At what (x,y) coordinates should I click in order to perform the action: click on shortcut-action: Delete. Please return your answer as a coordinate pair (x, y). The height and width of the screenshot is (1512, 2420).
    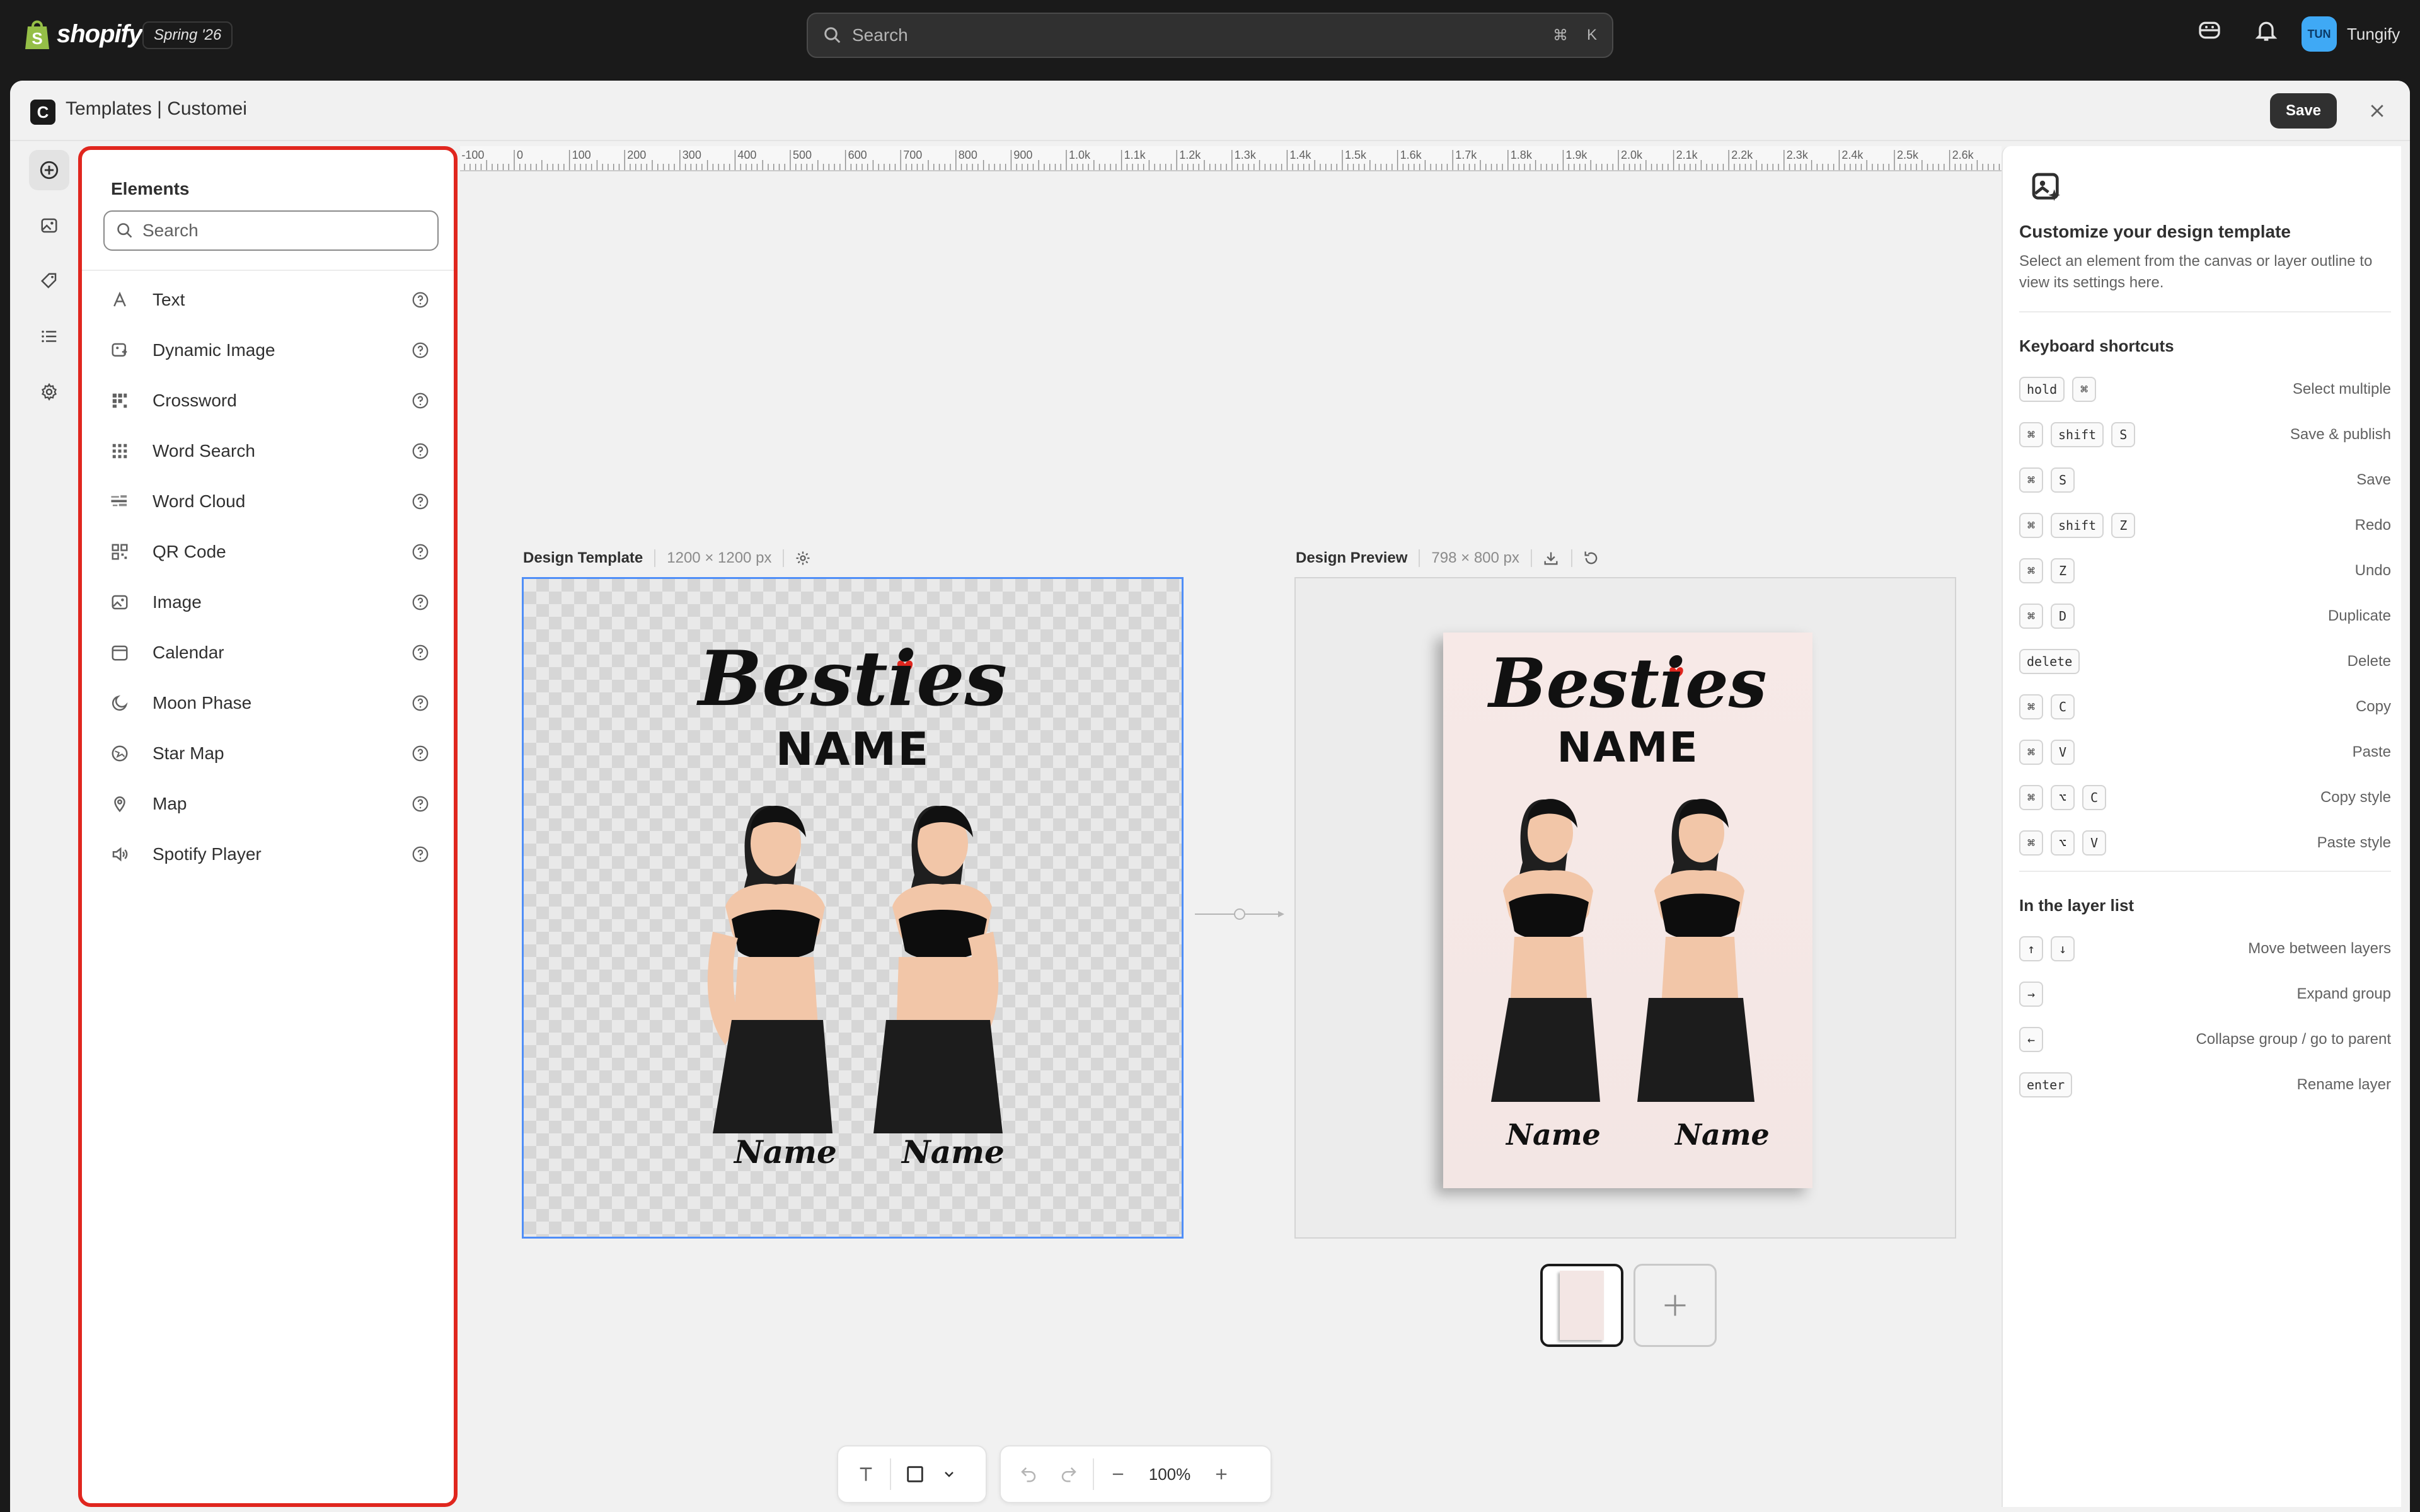
    Looking at the image, I should click on (2369, 661).